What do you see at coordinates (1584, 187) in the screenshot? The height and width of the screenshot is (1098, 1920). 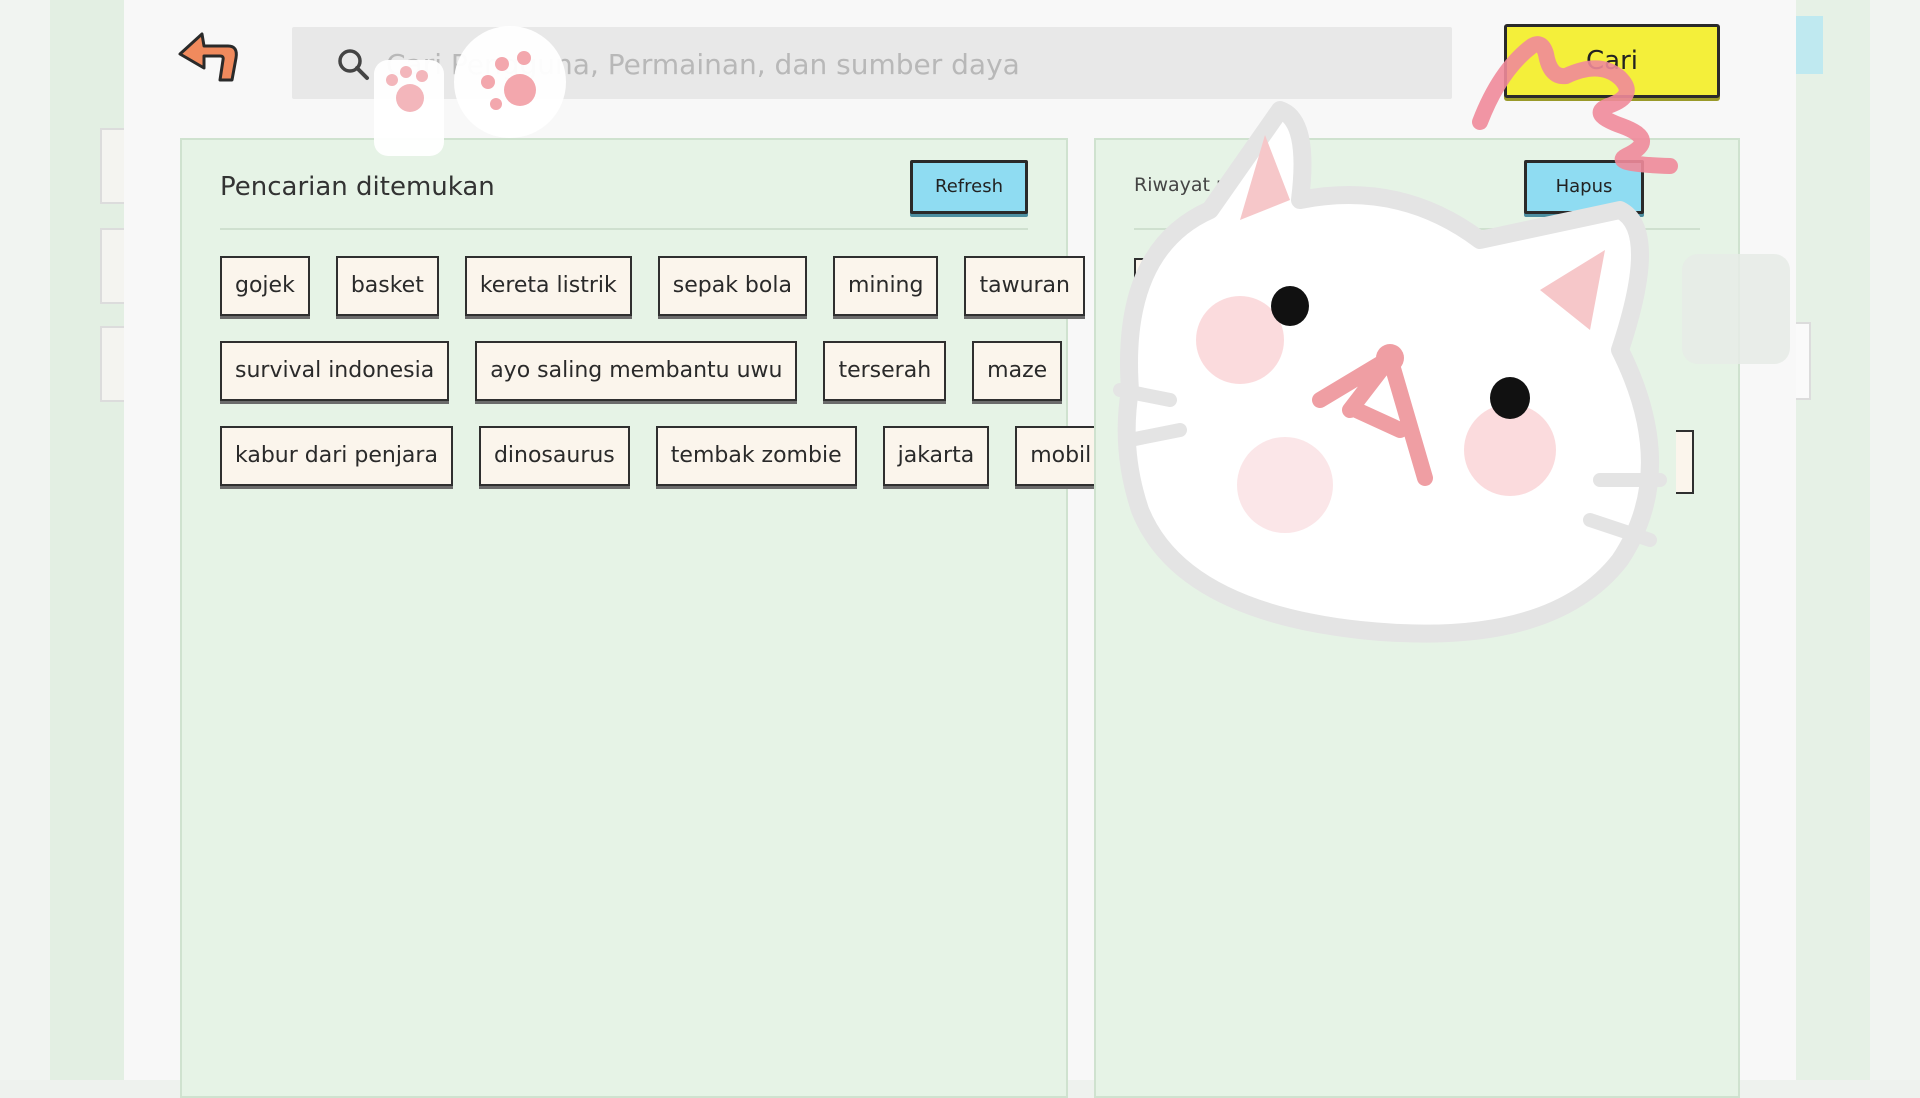 I see `clear-history-button: Hapus` at bounding box center [1584, 187].